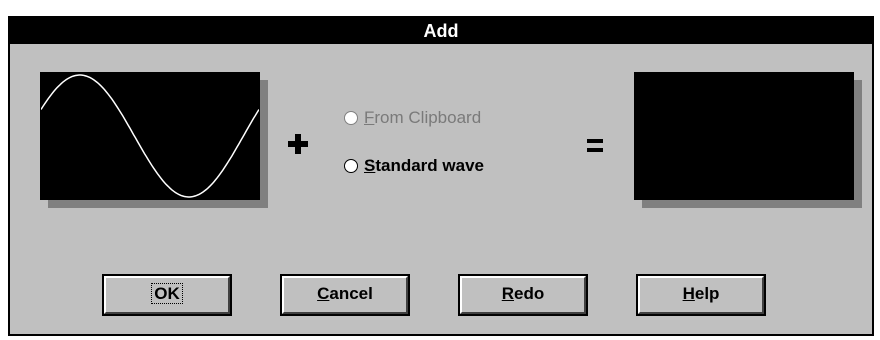  Describe the element at coordinates (345, 295) in the screenshot. I see `cancel-button: Cancel` at that location.